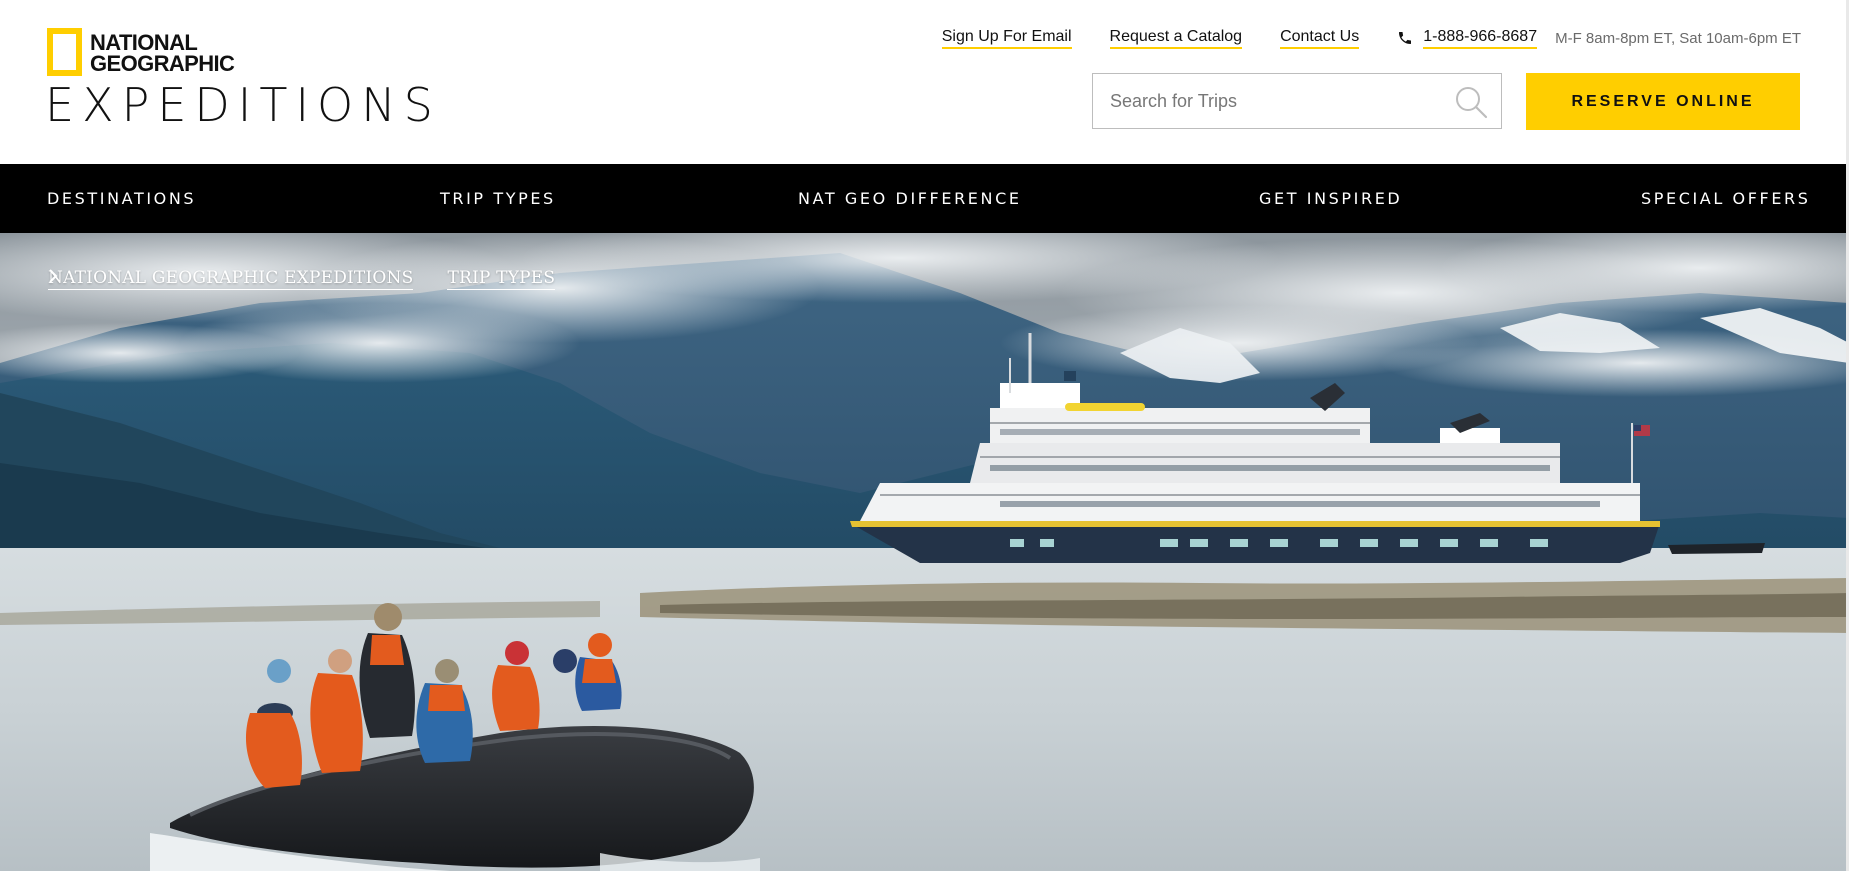 The image size is (1849, 871). Describe the element at coordinates (243, 105) in the screenshot. I see `brand-product-title: EXPEDITIONS` at that location.